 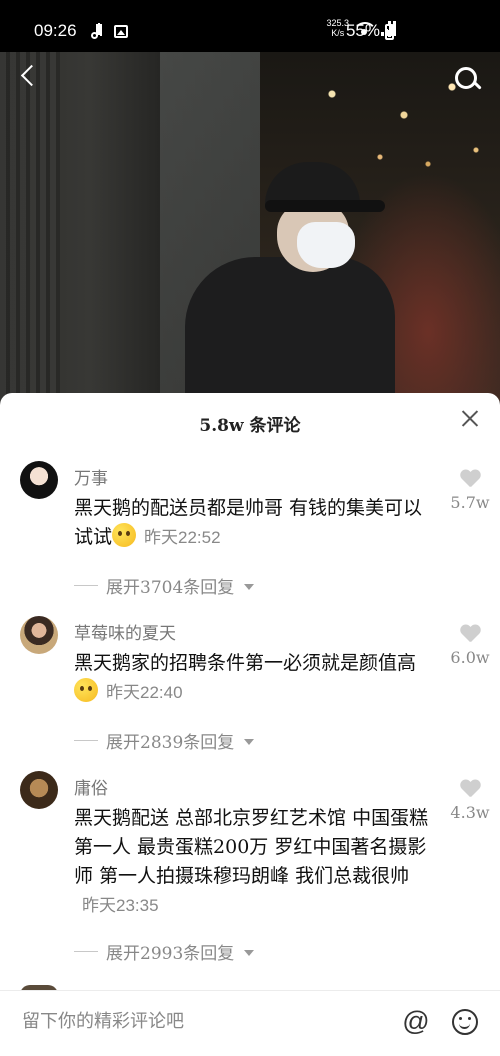 I want to click on like-button: 5.7w, so click(x=470, y=491).